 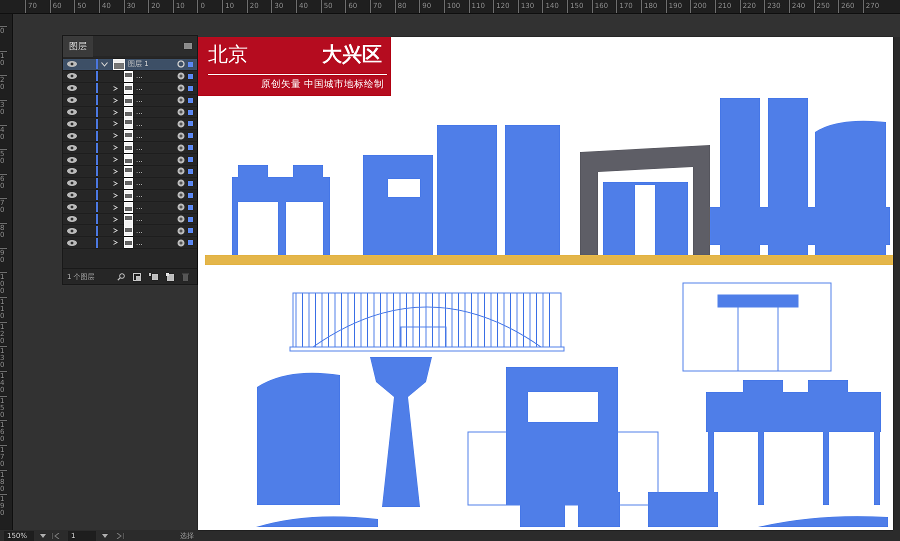 I want to click on last-page-icon, so click(x=119, y=535).